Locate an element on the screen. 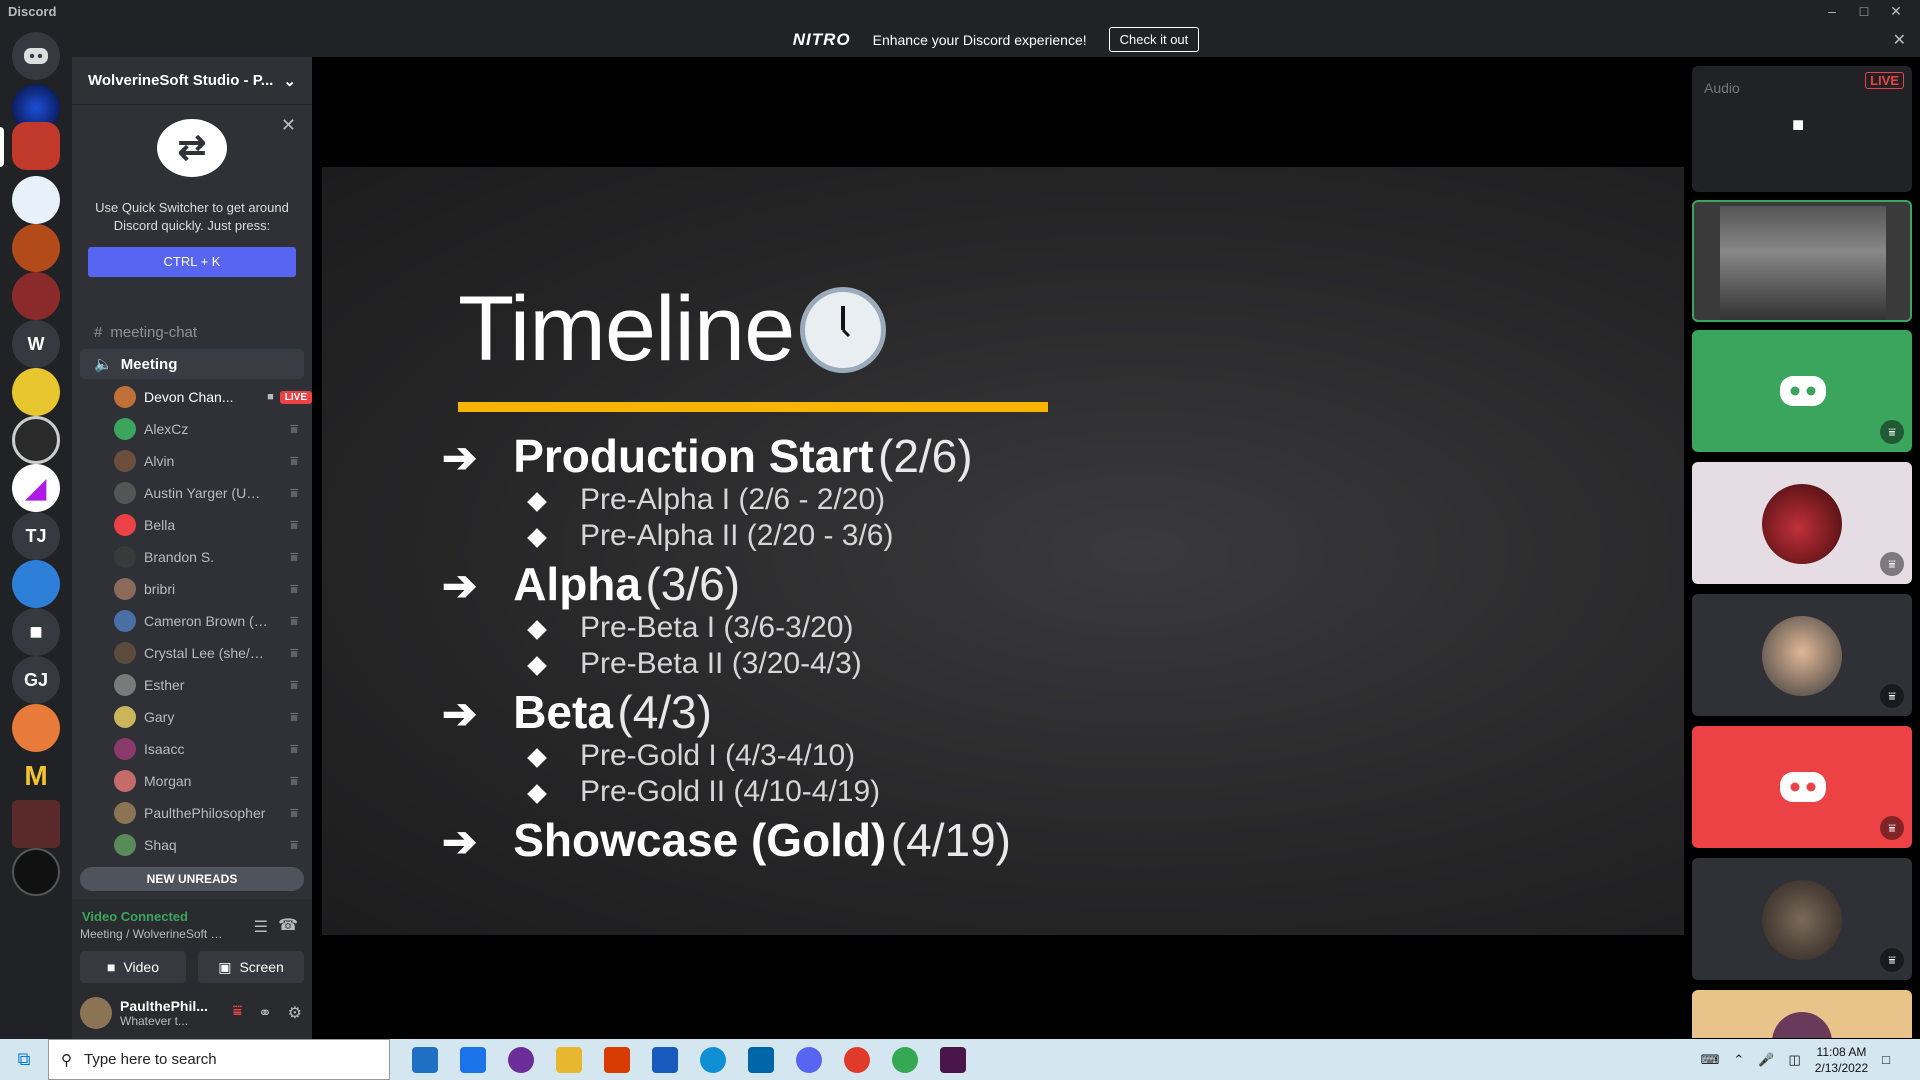  video-tile-partial is located at coordinates (1802, 1014).